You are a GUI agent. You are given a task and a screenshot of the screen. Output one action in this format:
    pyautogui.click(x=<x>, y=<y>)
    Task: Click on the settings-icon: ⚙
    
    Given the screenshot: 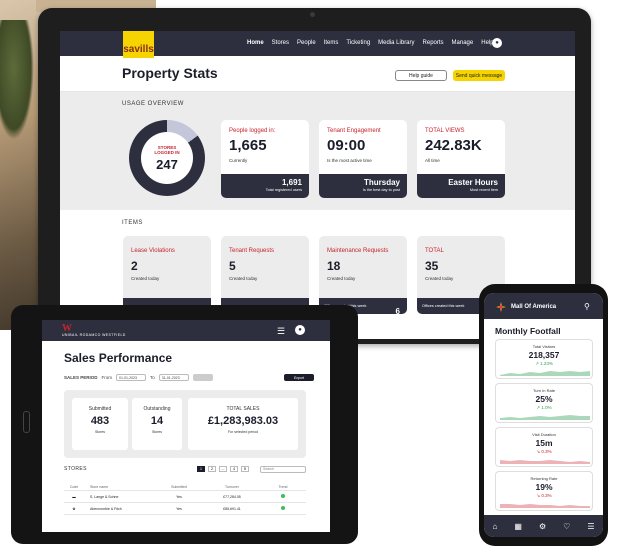 What is the action you would take?
    pyautogui.click(x=542, y=526)
    